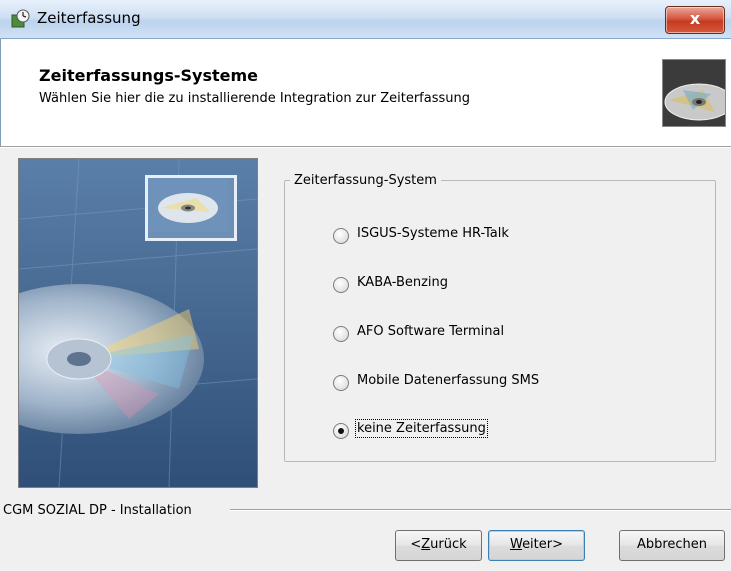 This screenshot has width=731, height=571. I want to click on installer-brand-label: CGM SOZIAL DP - Installation, so click(100, 510).